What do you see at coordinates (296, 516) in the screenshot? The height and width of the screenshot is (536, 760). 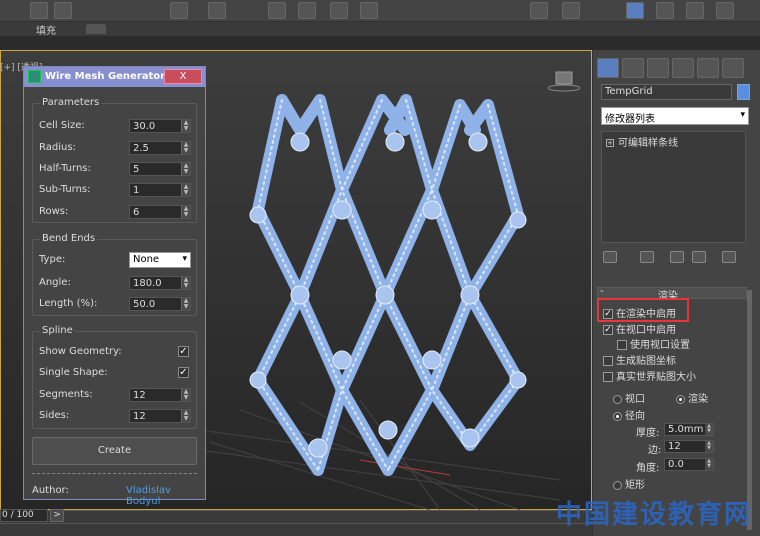 I see `time-slider-track` at bounding box center [296, 516].